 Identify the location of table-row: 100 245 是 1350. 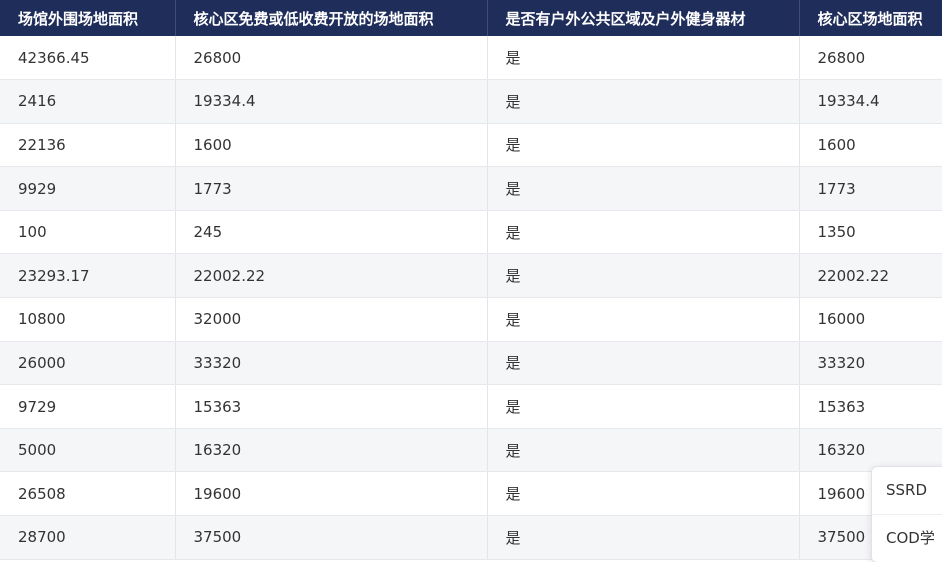
(471, 232).